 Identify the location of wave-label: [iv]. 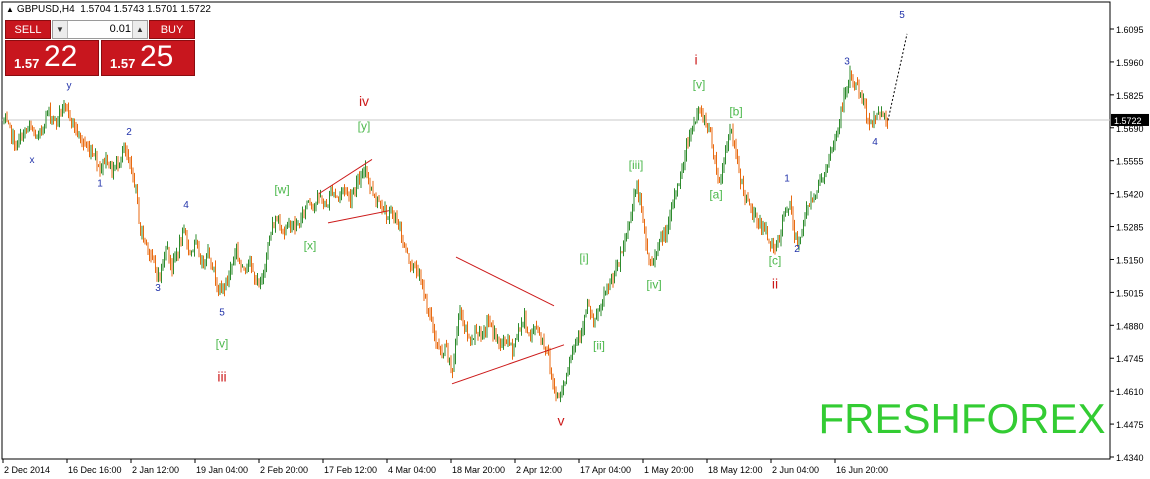
(653, 285).